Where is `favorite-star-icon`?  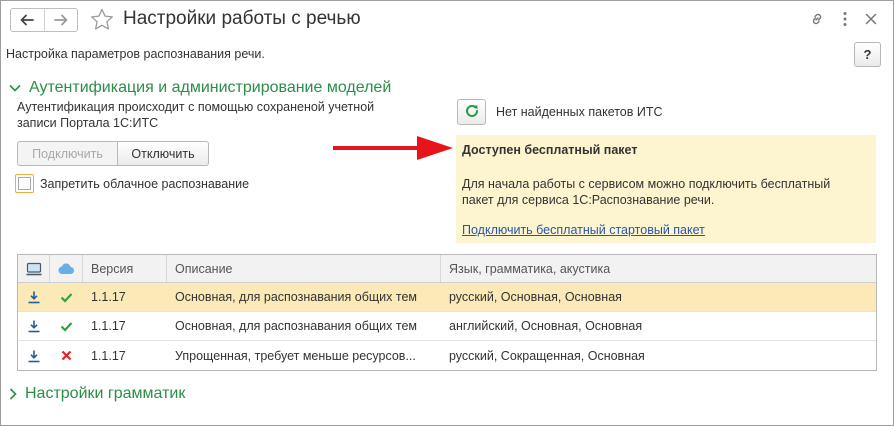
favorite-star-icon is located at coordinates (102, 21).